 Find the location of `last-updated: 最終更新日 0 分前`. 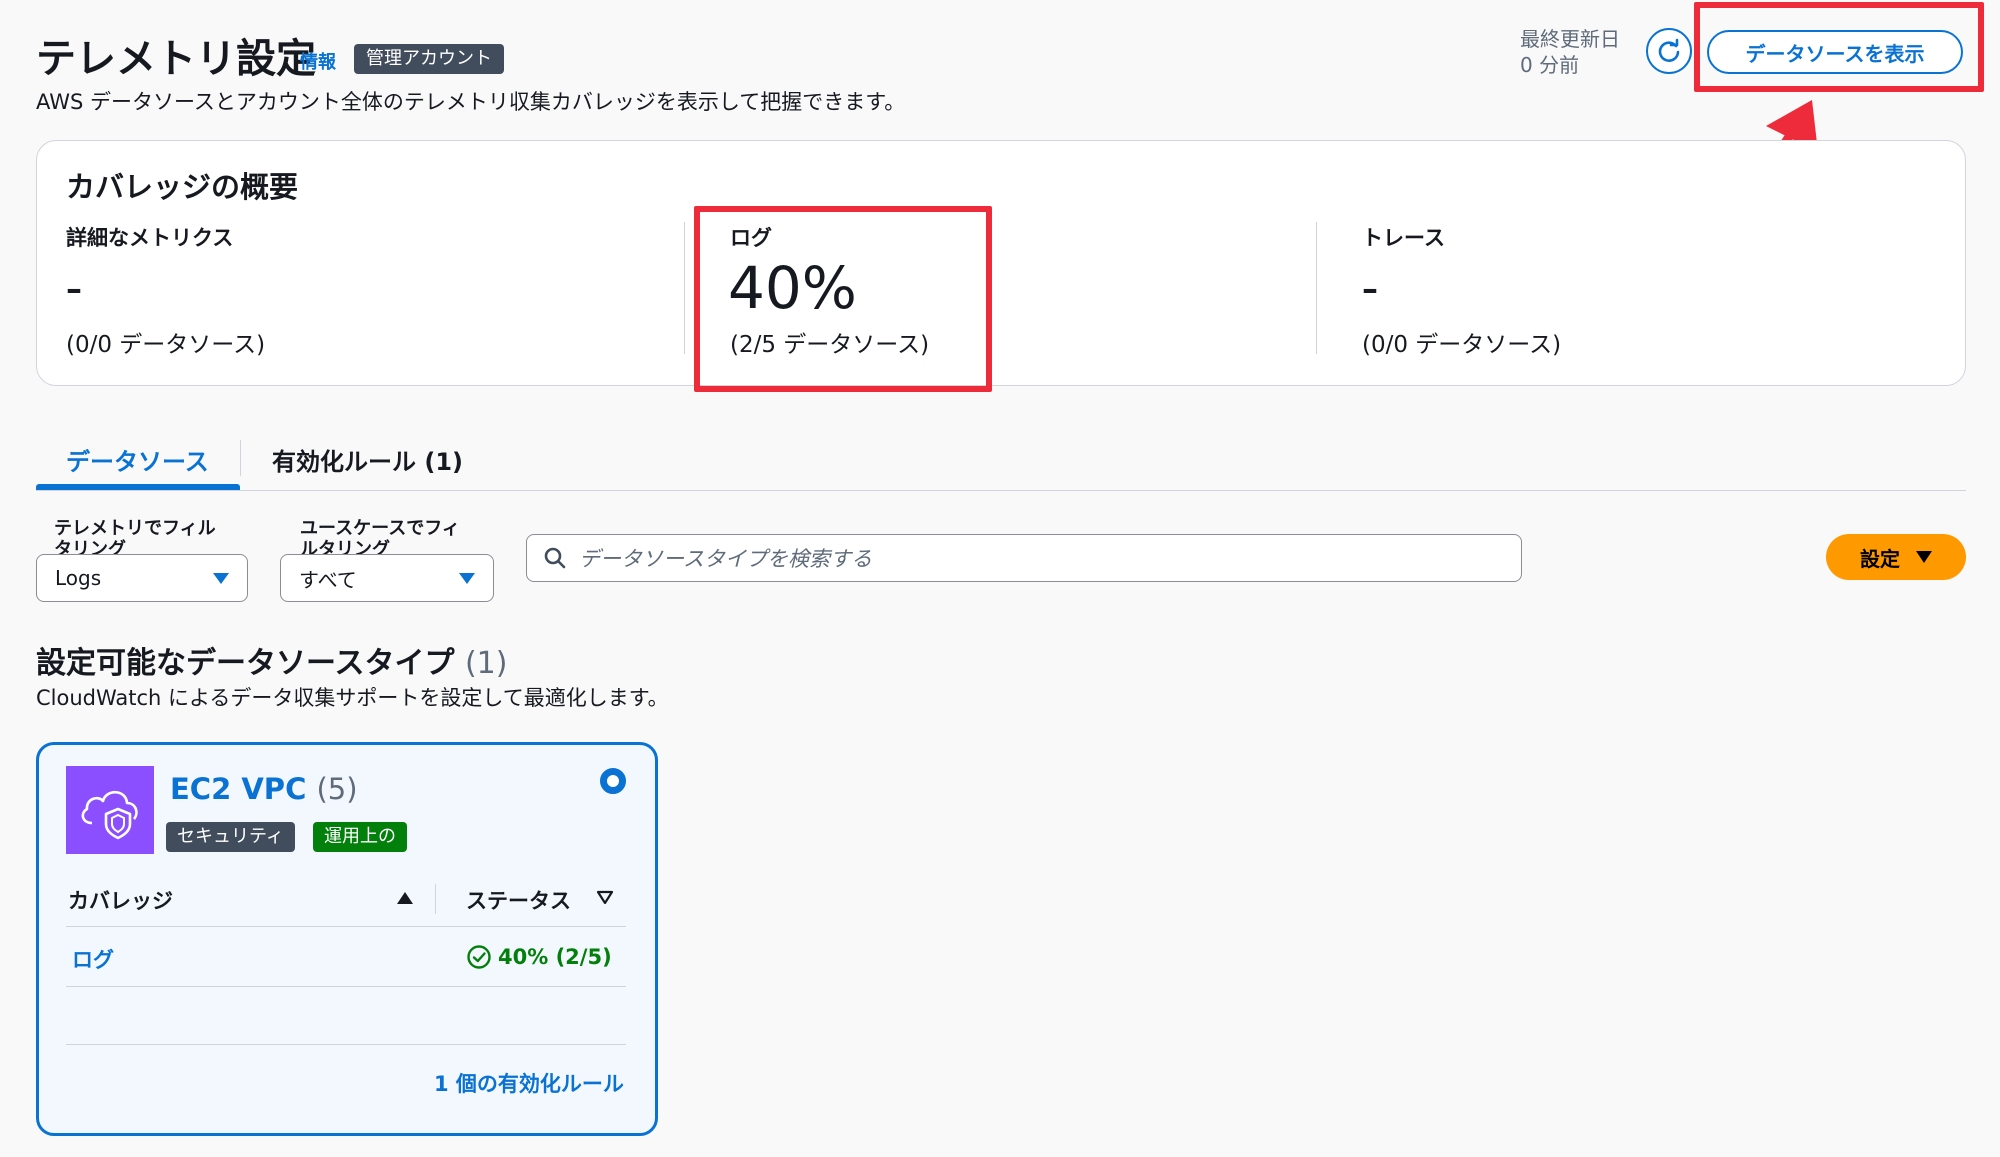

last-updated: 最終更新日 0 分前 is located at coordinates (1570, 52).